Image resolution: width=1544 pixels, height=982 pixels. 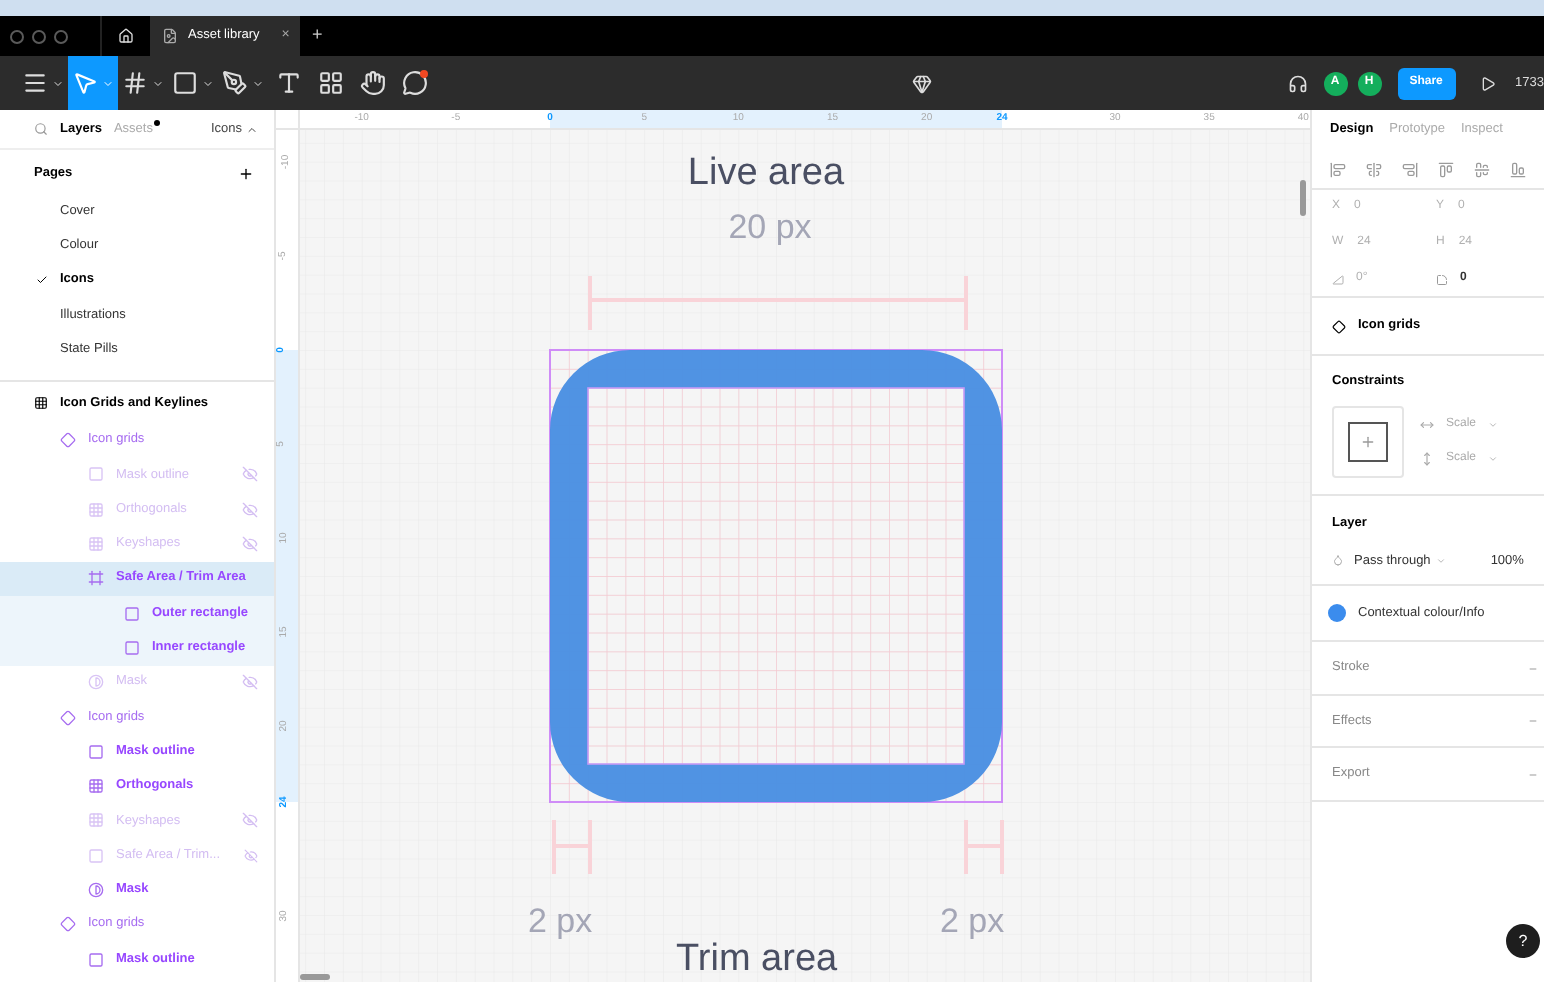 What do you see at coordinates (246, 174) in the screenshot?
I see `add-page-icon` at bounding box center [246, 174].